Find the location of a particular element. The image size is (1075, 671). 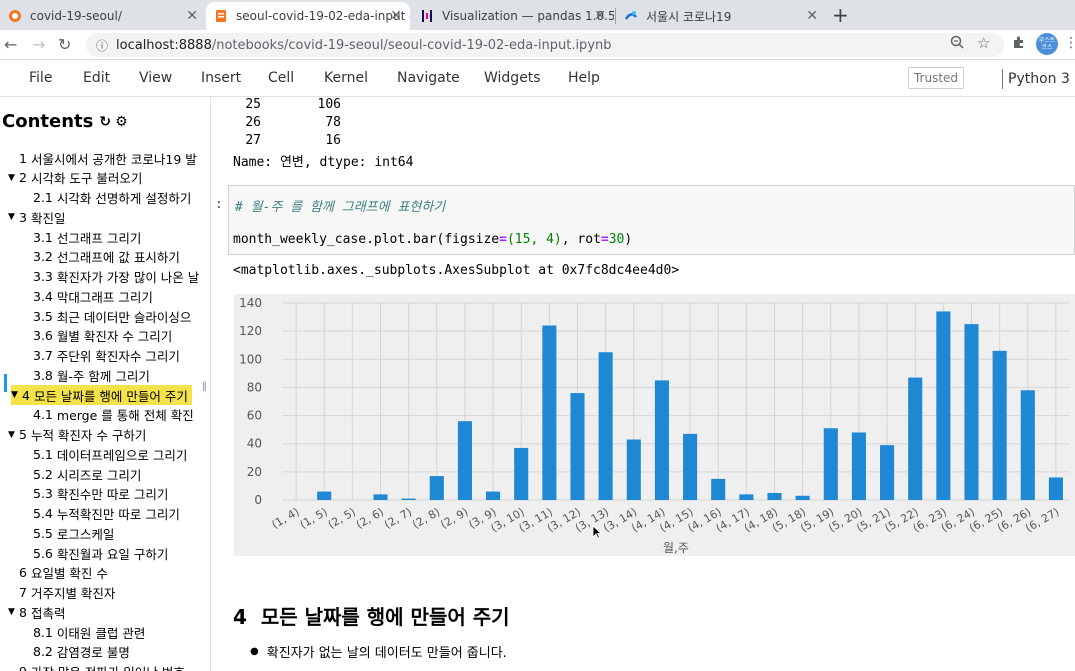

toc-item: ▼ 3 확진일 is located at coordinates (36, 217).